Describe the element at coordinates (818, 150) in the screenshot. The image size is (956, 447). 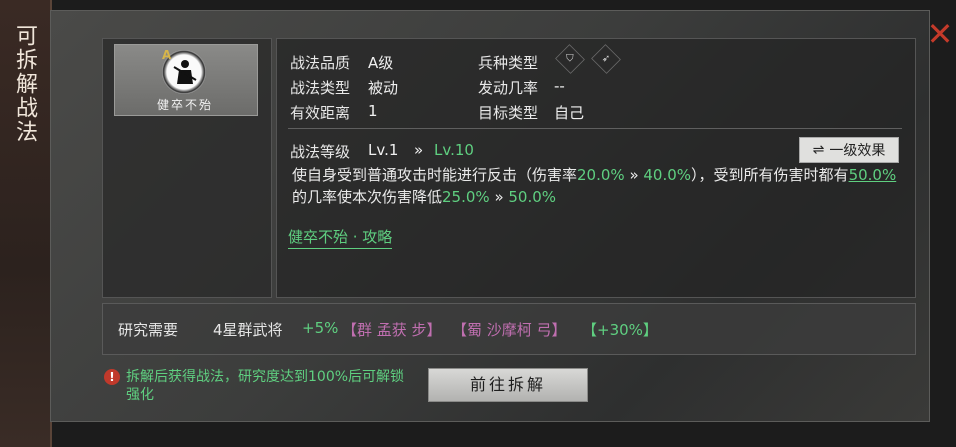
I see `swap-icon: ⇌` at that location.